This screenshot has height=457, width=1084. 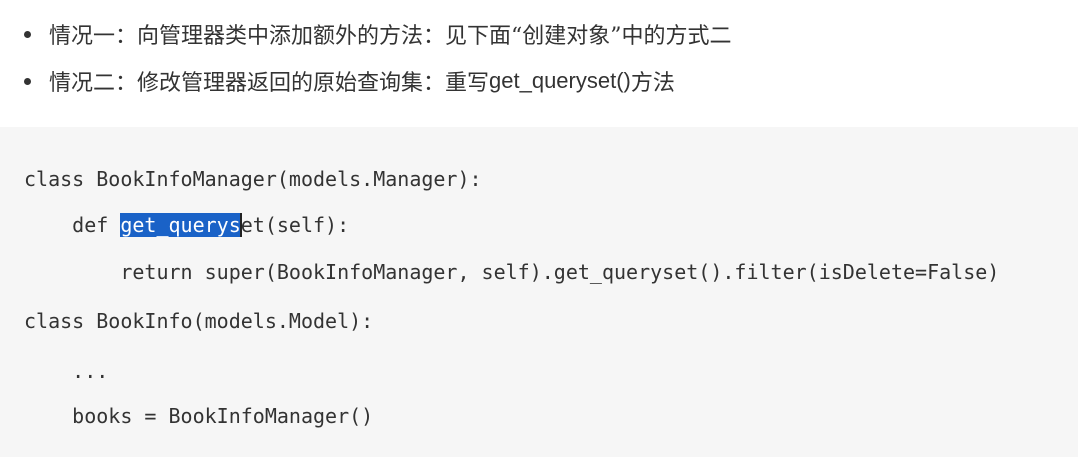 What do you see at coordinates (652, 83) in the screenshot?
I see `bullet-text-2-after: 方法` at bounding box center [652, 83].